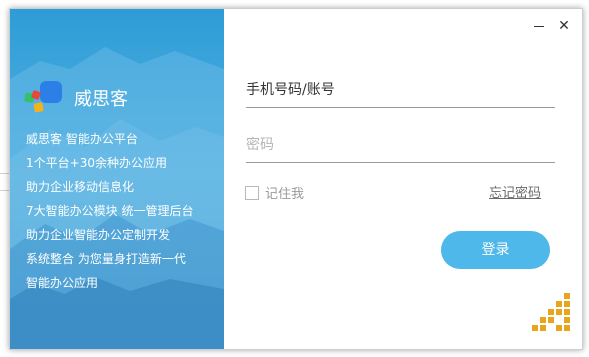  I want to click on multicolor-blocks-logo-icon, so click(43, 97).